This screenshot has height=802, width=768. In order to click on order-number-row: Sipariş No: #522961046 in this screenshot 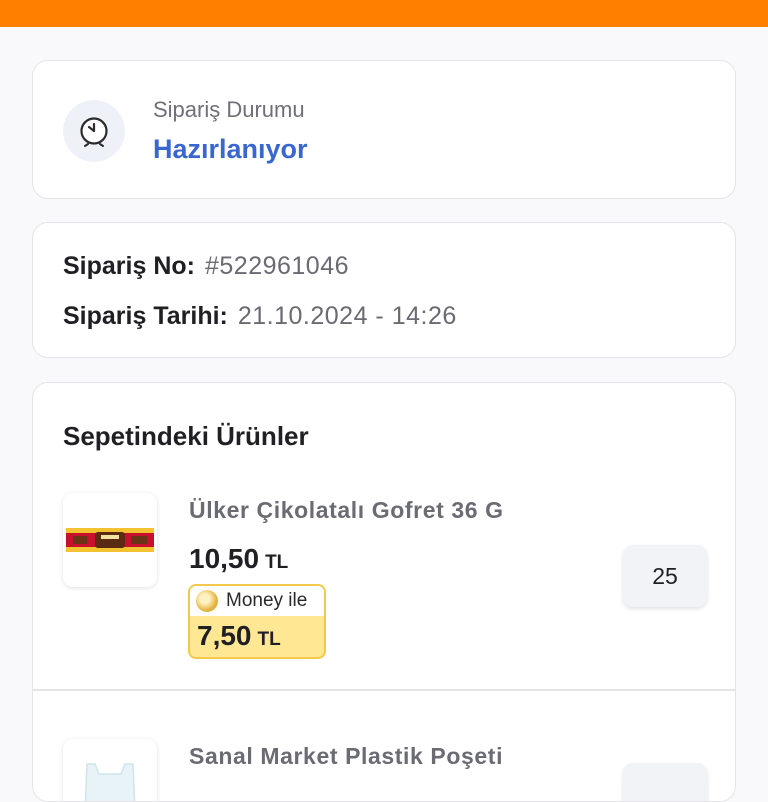, I will do `click(206, 266)`.